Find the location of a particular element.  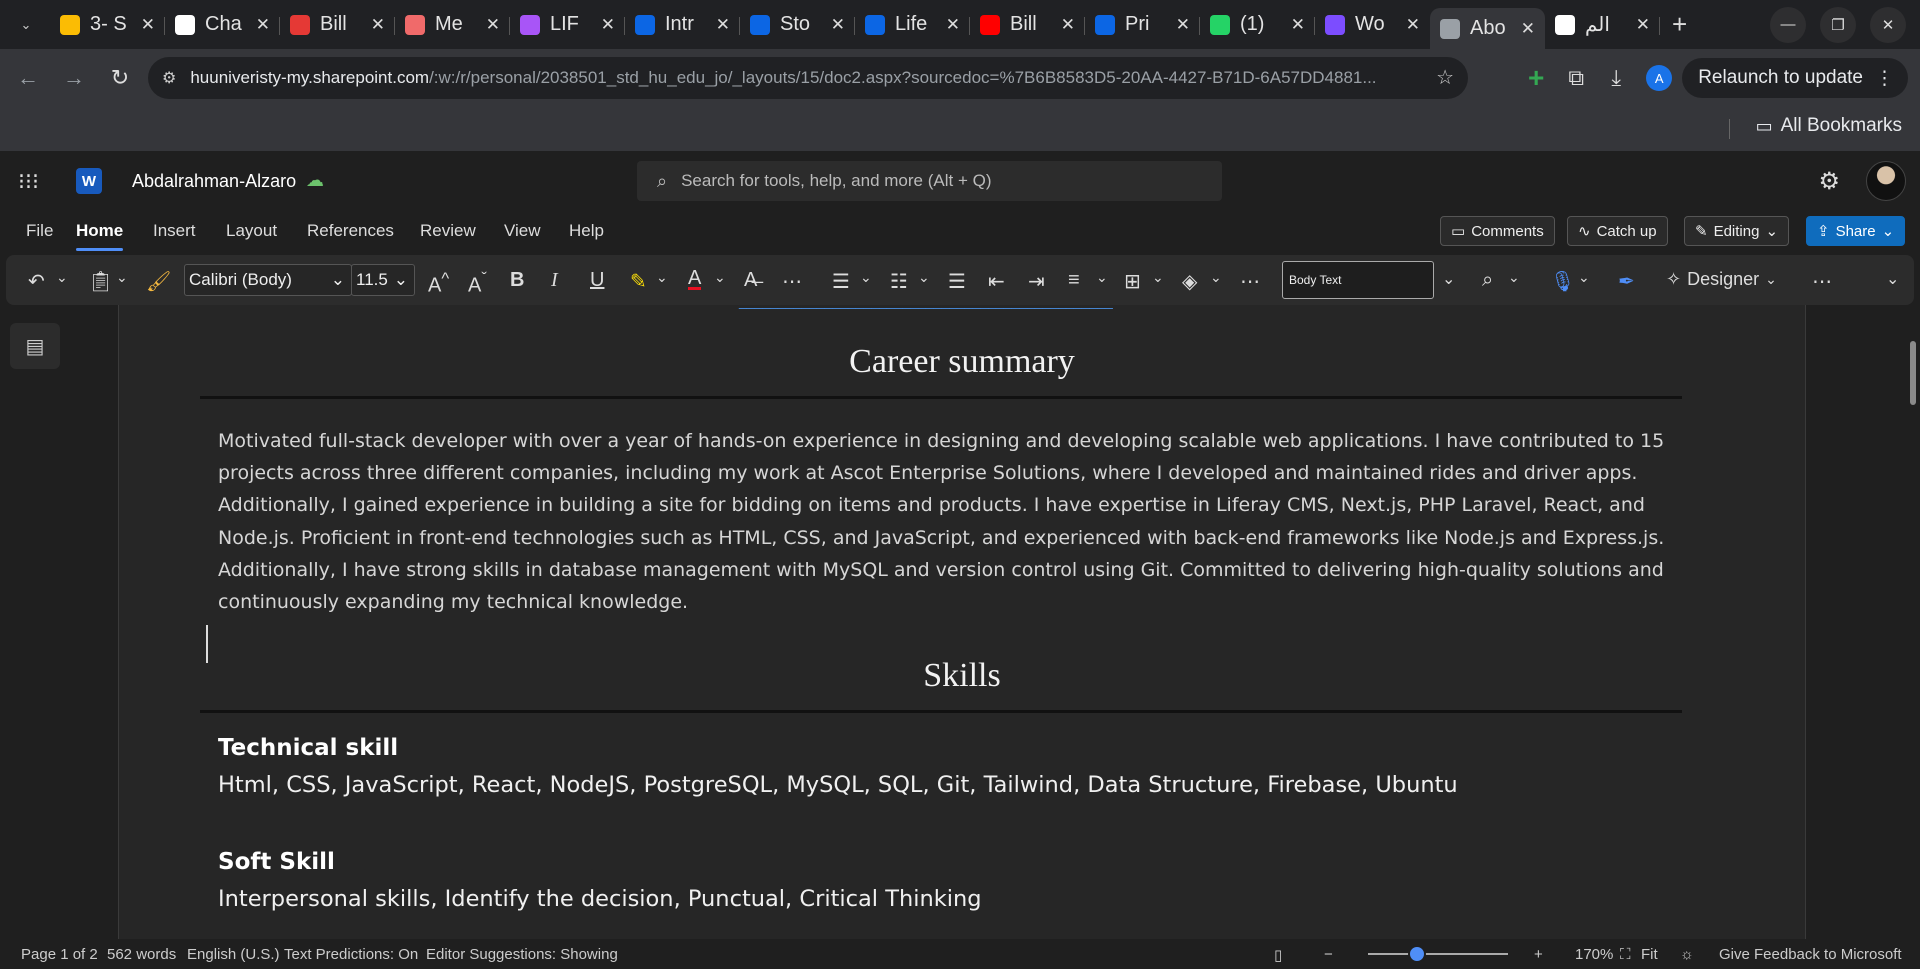

feedback-link: Give Feedback to Microsoft is located at coordinates (1810, 954).